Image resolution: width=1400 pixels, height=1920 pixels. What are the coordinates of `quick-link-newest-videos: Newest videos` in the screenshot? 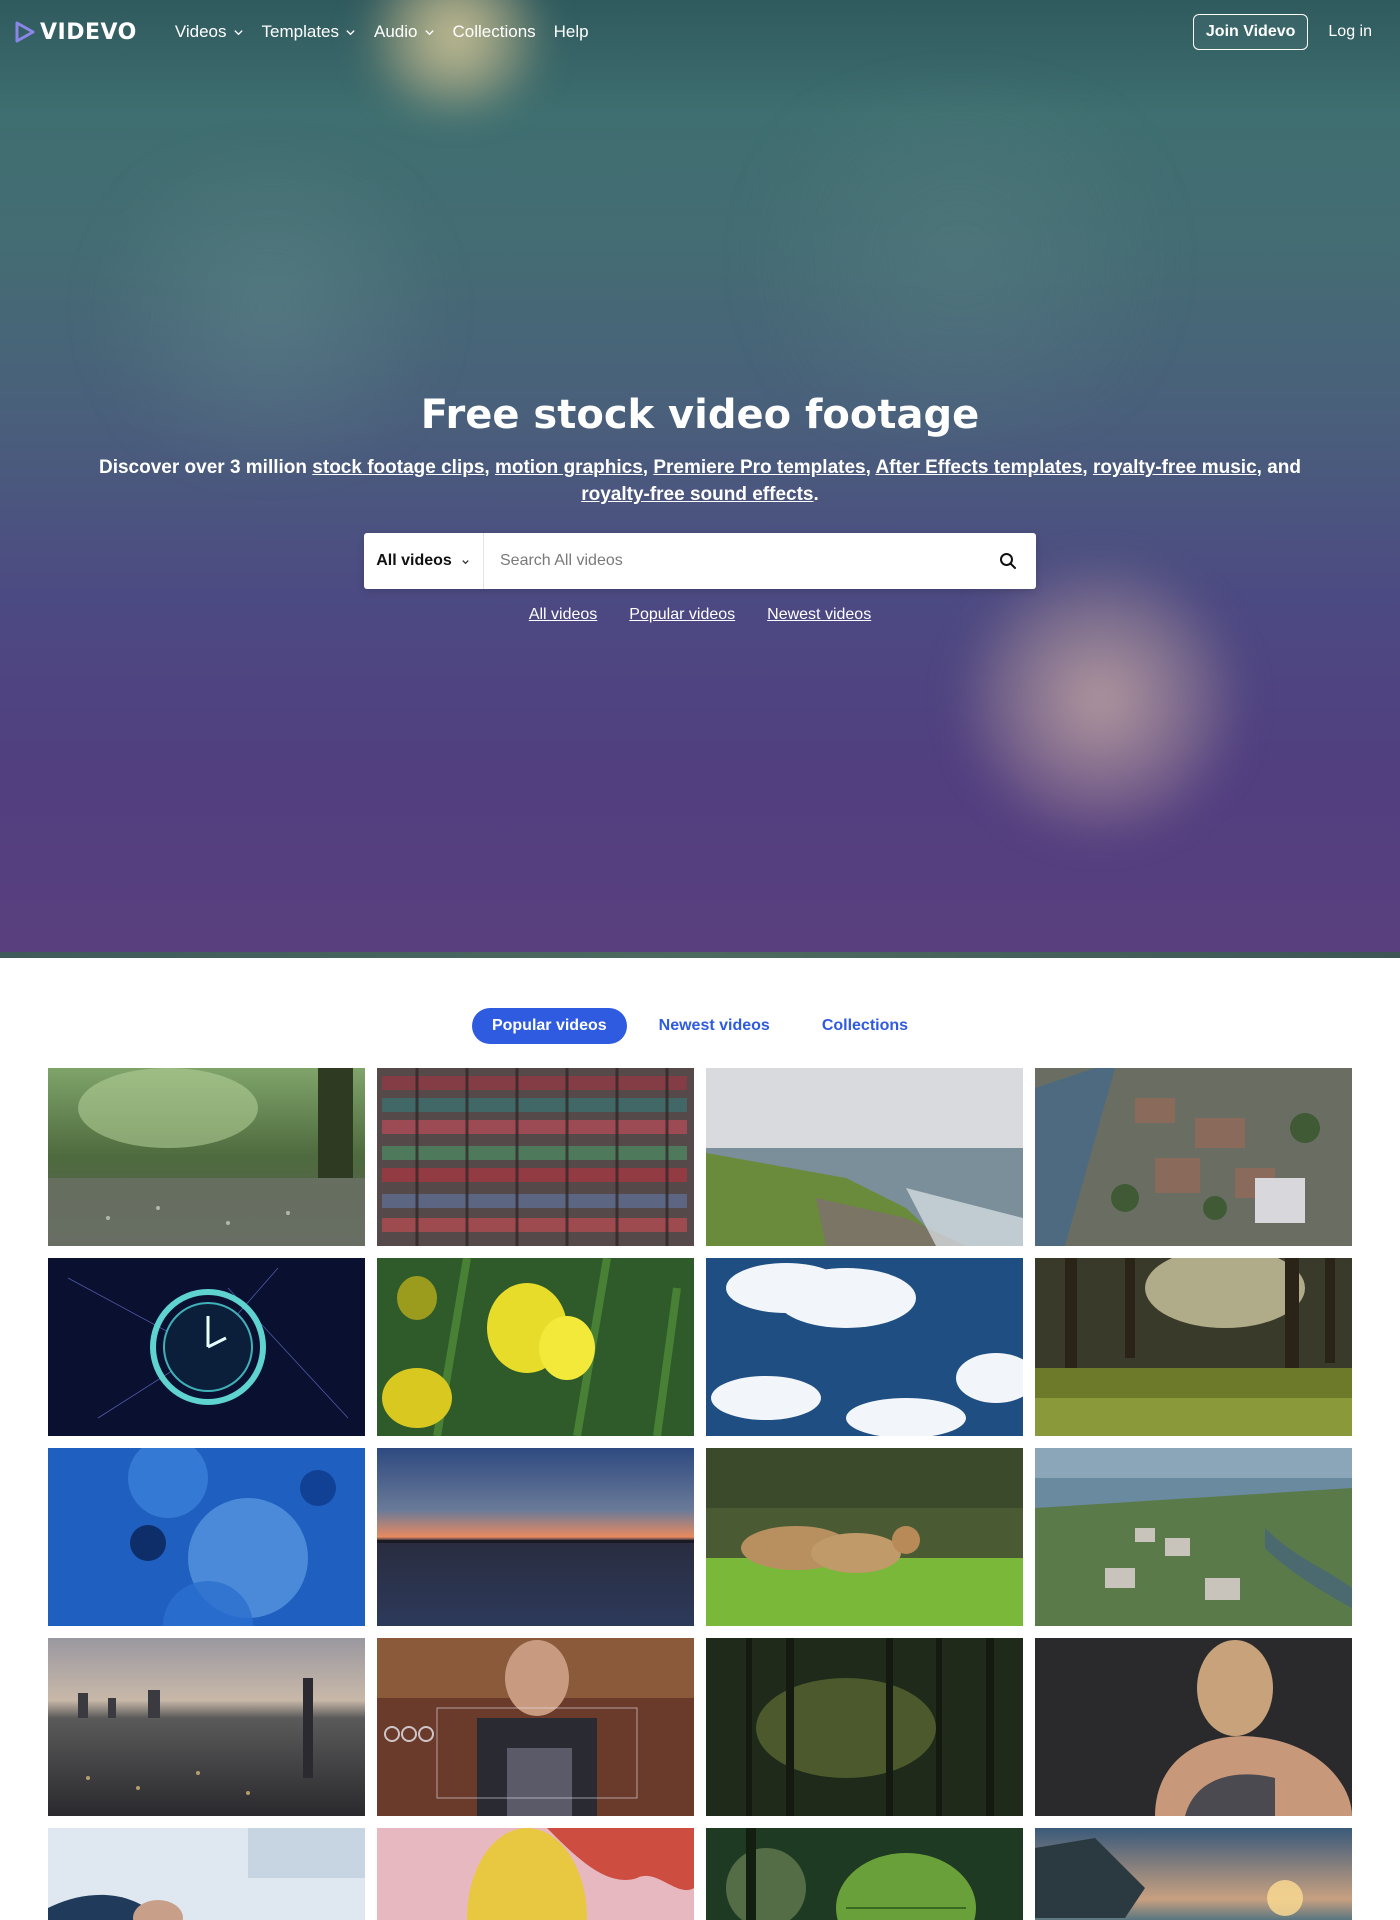 It's located at (819, 615).